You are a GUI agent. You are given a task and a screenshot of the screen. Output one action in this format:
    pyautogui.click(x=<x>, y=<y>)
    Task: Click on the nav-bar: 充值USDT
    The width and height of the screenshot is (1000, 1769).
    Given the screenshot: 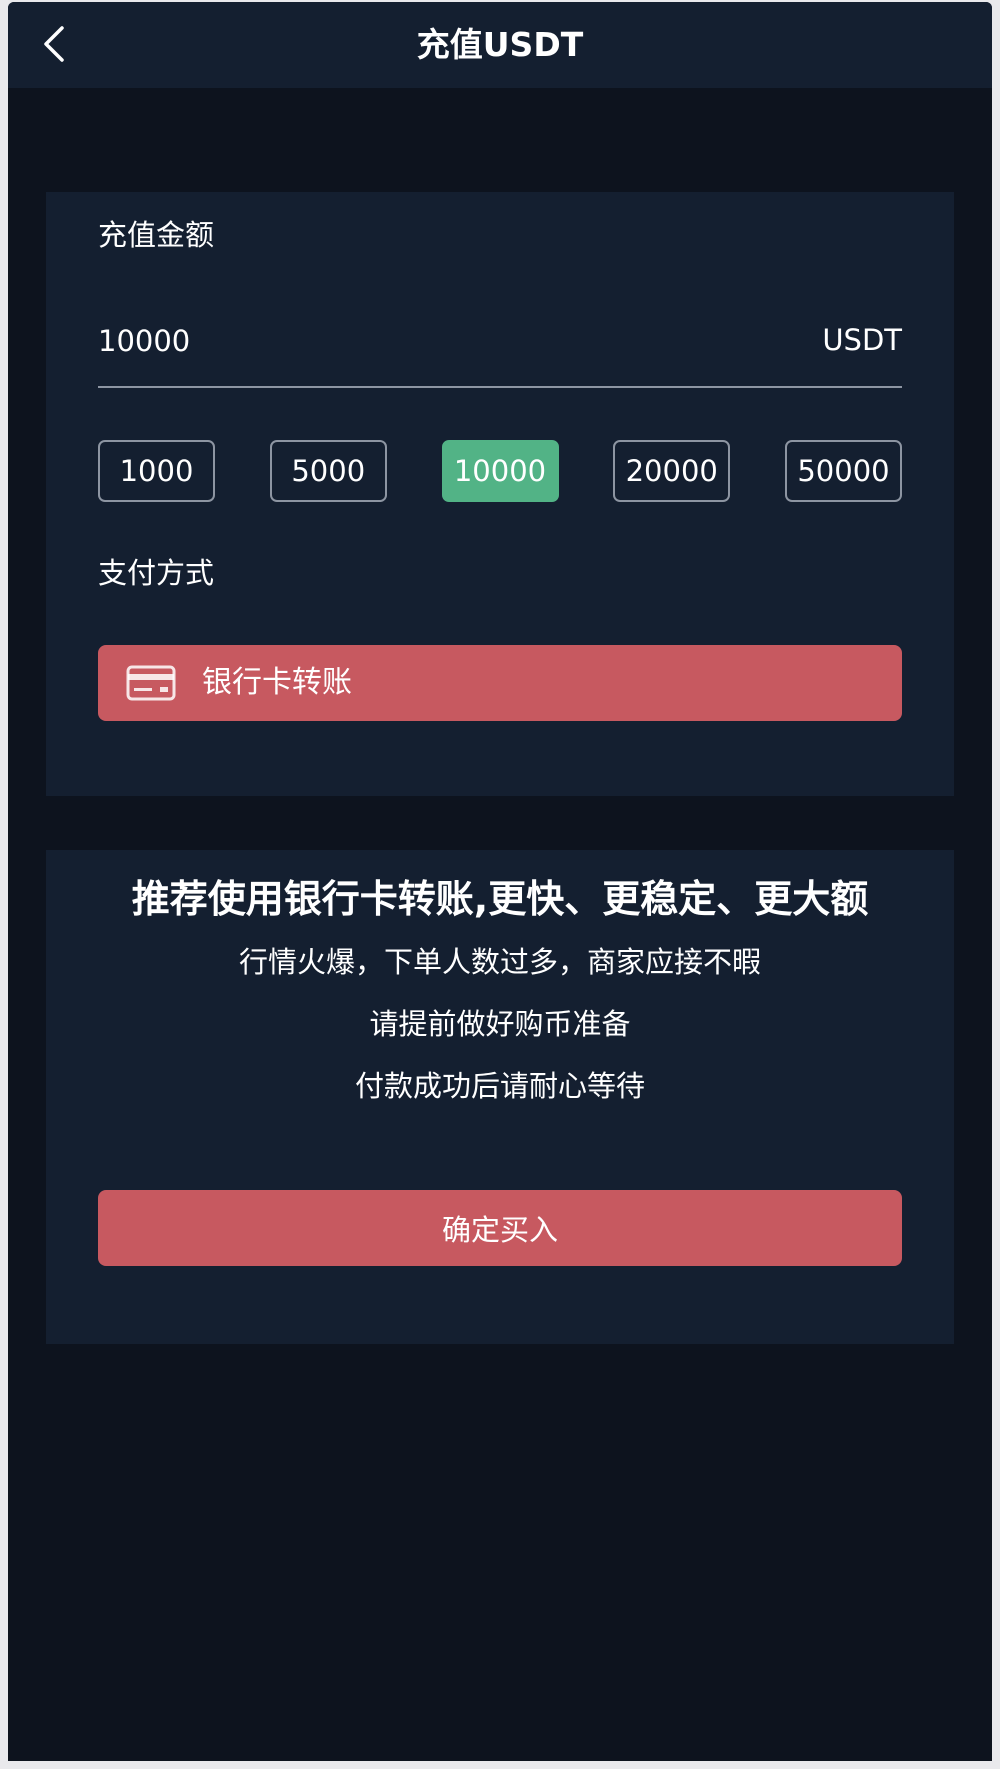 What is the action you would take?
    pyautogui.click(x=500, y=45)
    